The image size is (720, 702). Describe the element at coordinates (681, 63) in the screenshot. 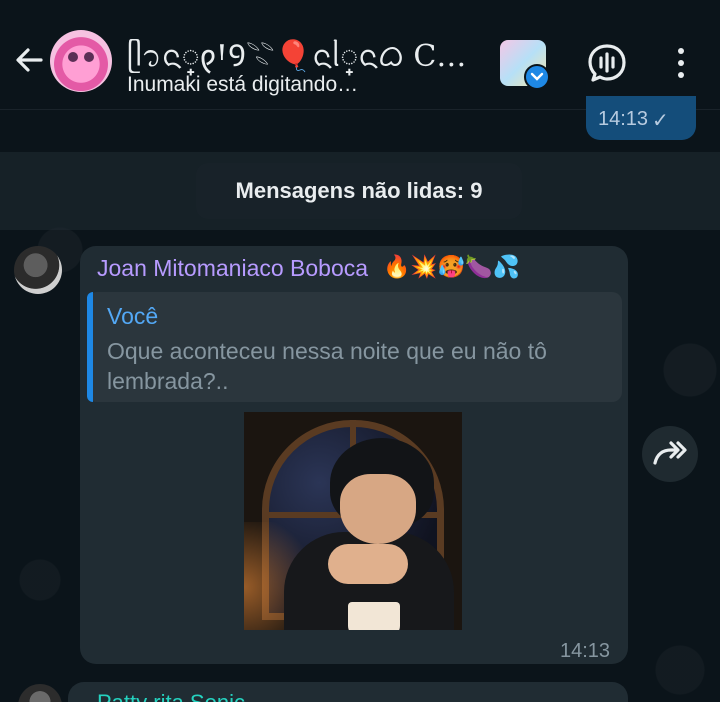

I see `more-options-icon` at that location.